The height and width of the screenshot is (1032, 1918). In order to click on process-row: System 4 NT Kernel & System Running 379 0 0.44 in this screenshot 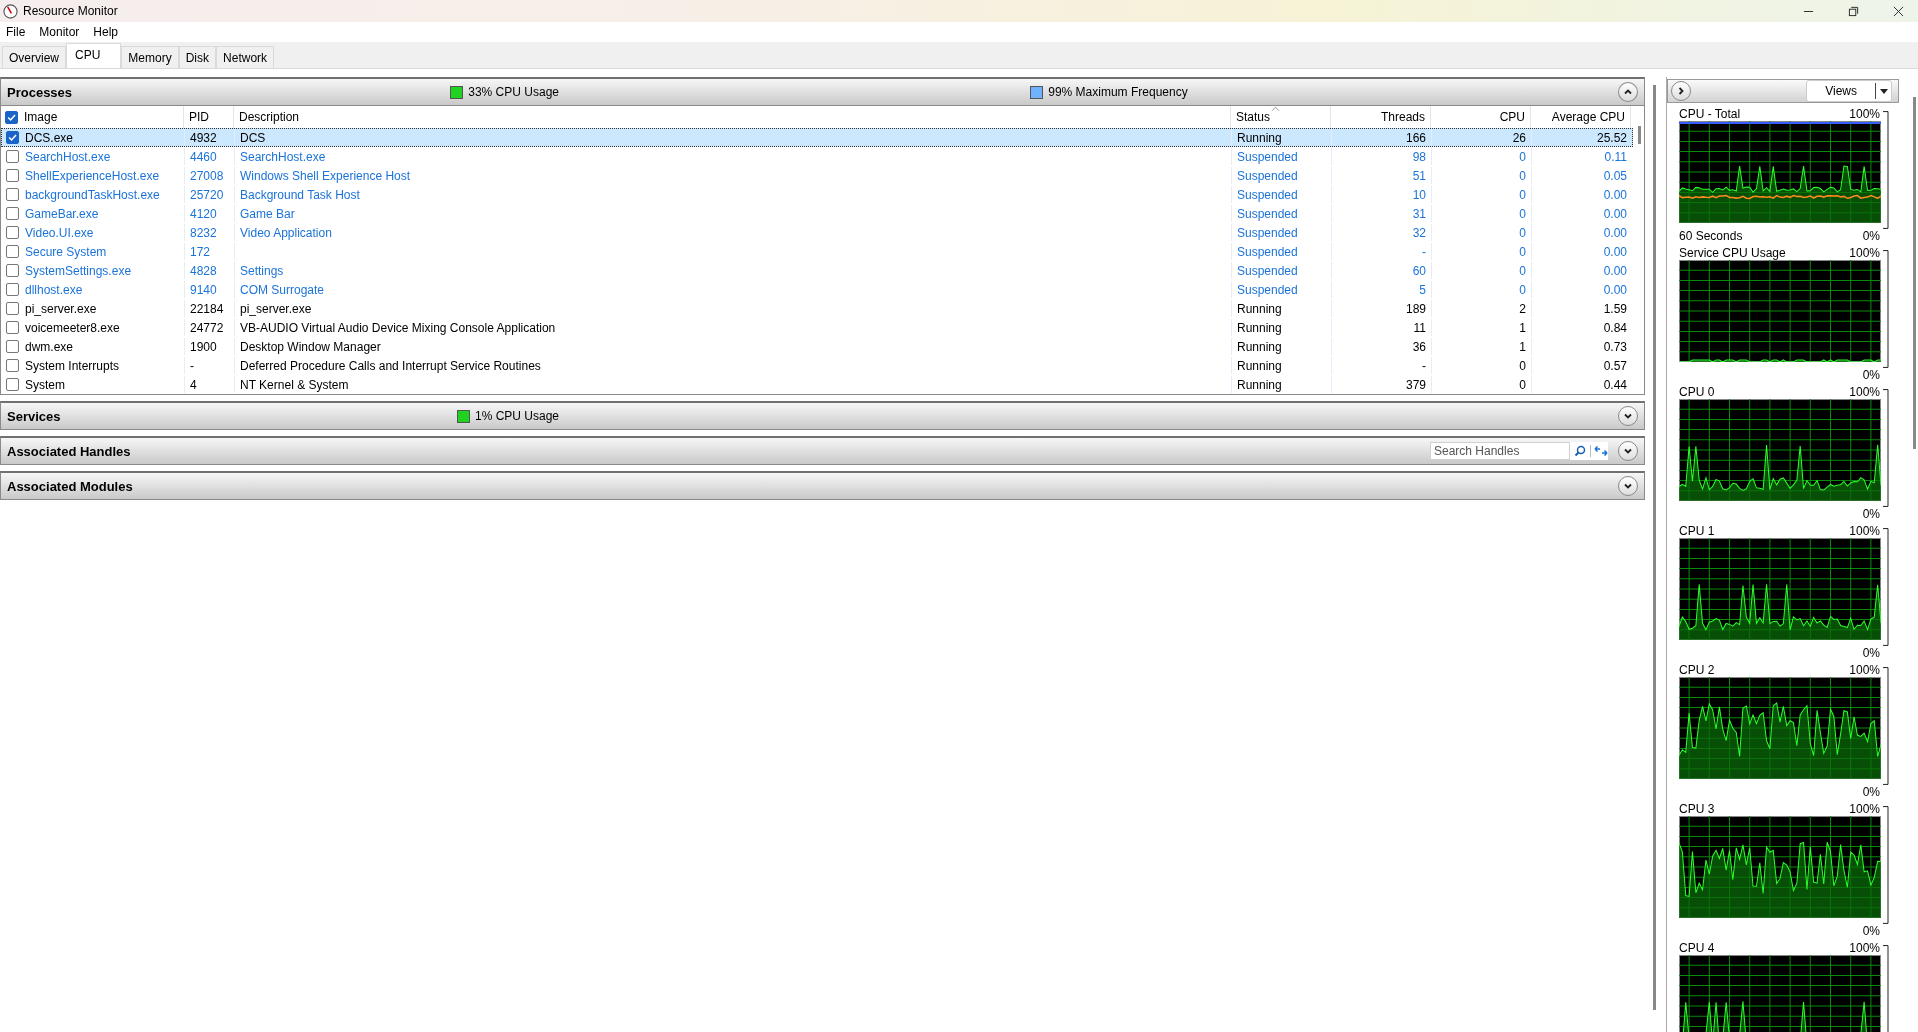, I will do `click(817, 384)`.